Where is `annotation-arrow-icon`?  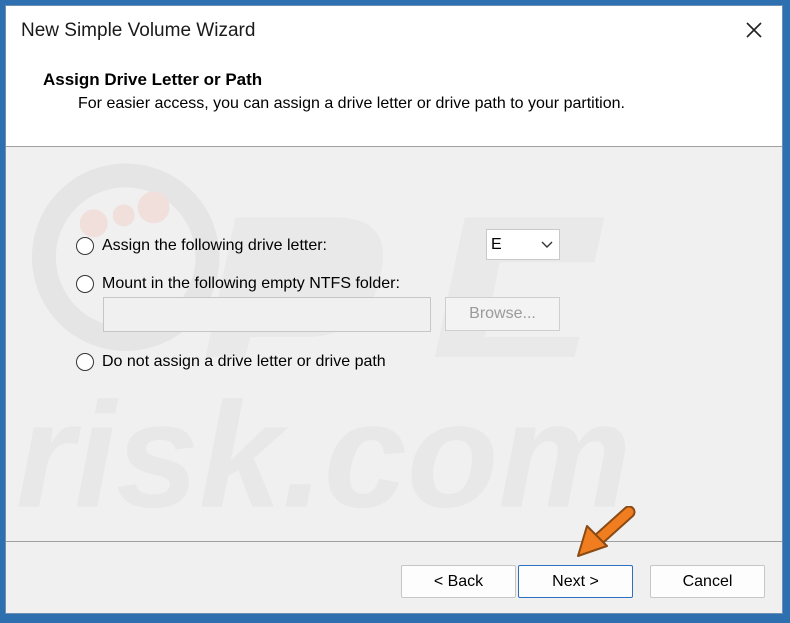 annotation-arrow-icon is located at coordinates (606, 531).